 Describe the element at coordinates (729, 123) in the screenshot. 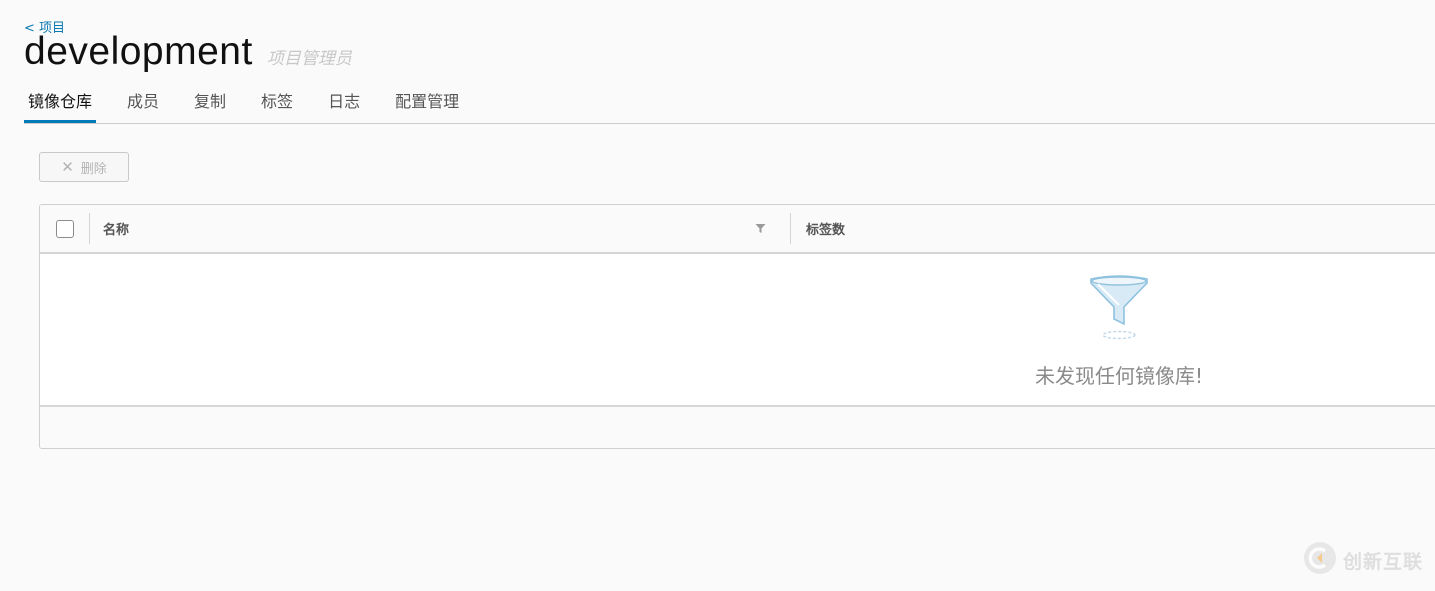

I see `tab-divider` at that location.